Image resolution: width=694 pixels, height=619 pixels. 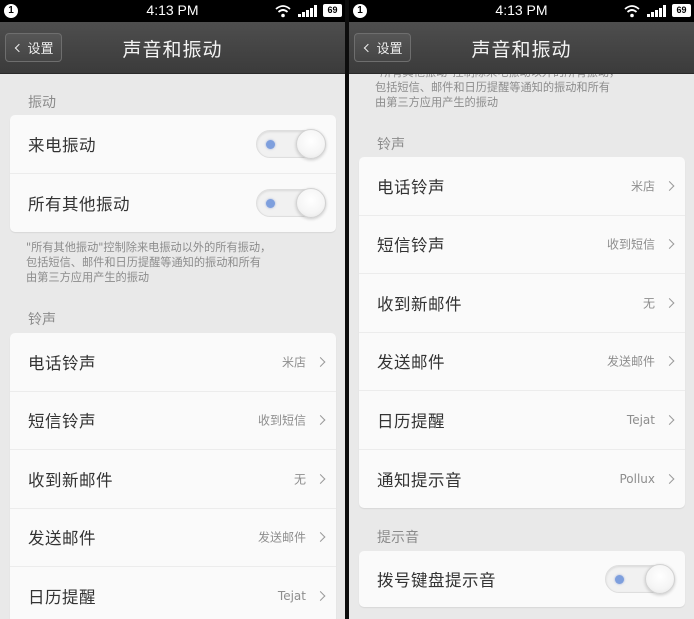 I want to click on row-incoming-call-vibrate: 来电振动, so click(x=173, y=144).